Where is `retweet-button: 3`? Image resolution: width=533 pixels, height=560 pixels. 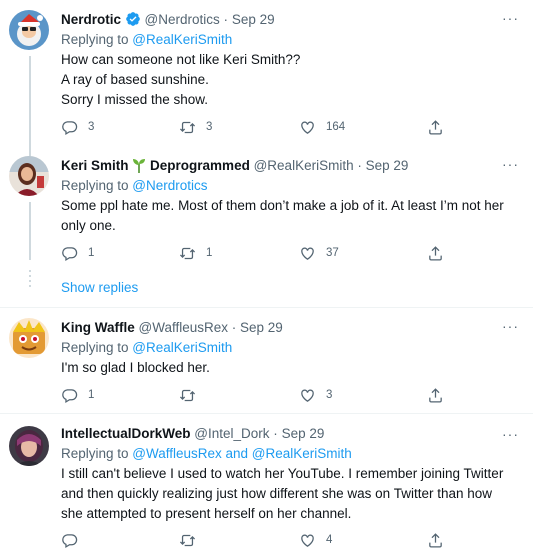
retweet-button: 3 is located at coordinates (195, 127).